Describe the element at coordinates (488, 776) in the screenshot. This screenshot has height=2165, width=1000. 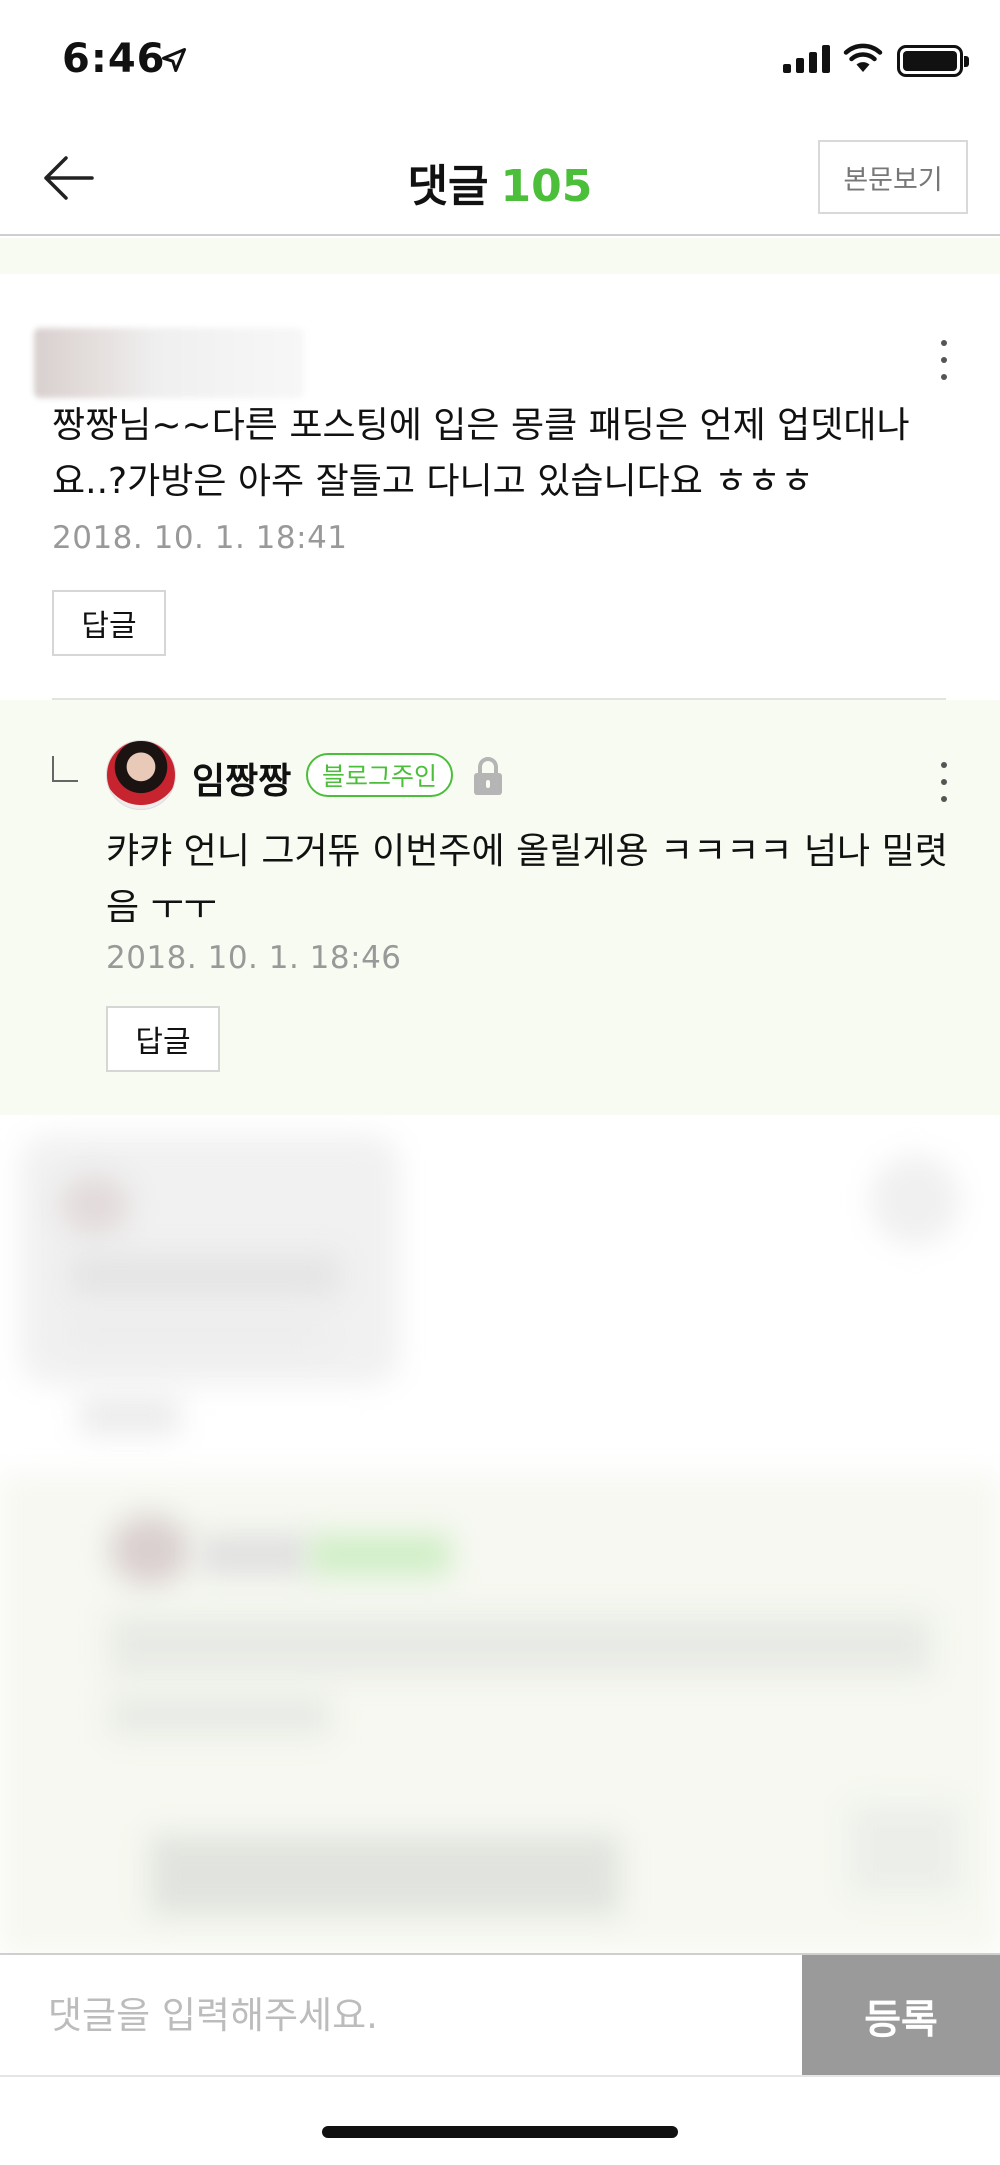
I see `lock-icon` at that location.